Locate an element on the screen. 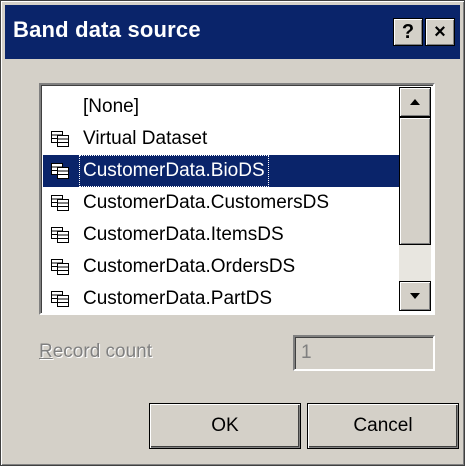  list-item-label: CustomerData.PartDS is located at coordinates (178, 298).